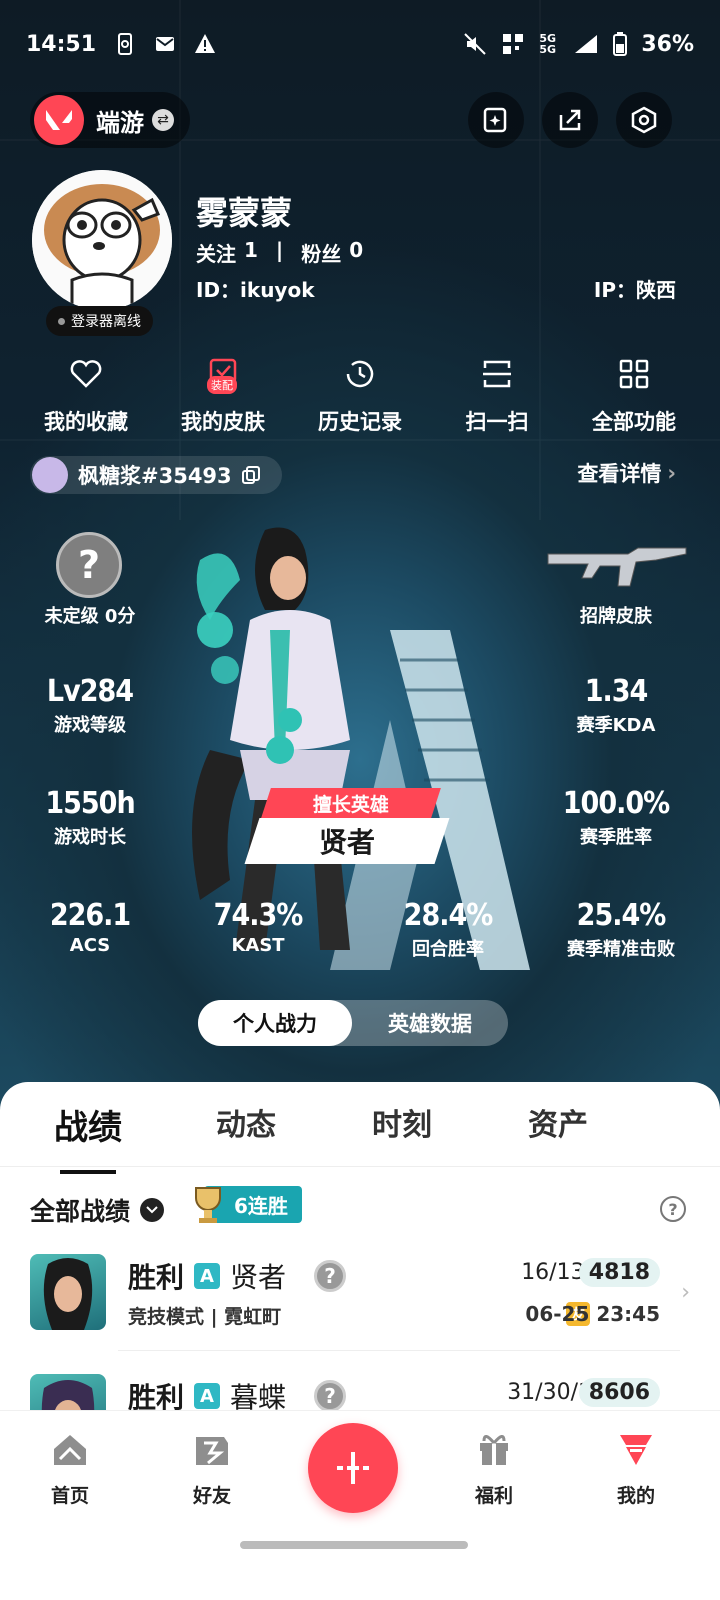 The height and width of the screenshot is (1600, 720). I want to click on stat-value: 25.4%, so click(621, 915).